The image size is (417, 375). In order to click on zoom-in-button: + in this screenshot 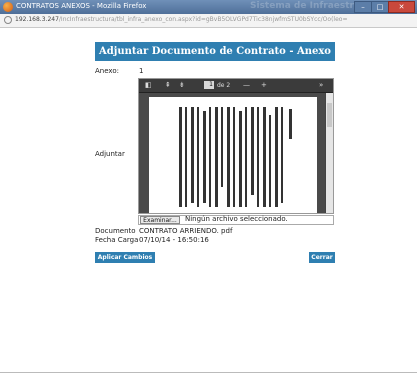, I will do `click(264, 85)`.